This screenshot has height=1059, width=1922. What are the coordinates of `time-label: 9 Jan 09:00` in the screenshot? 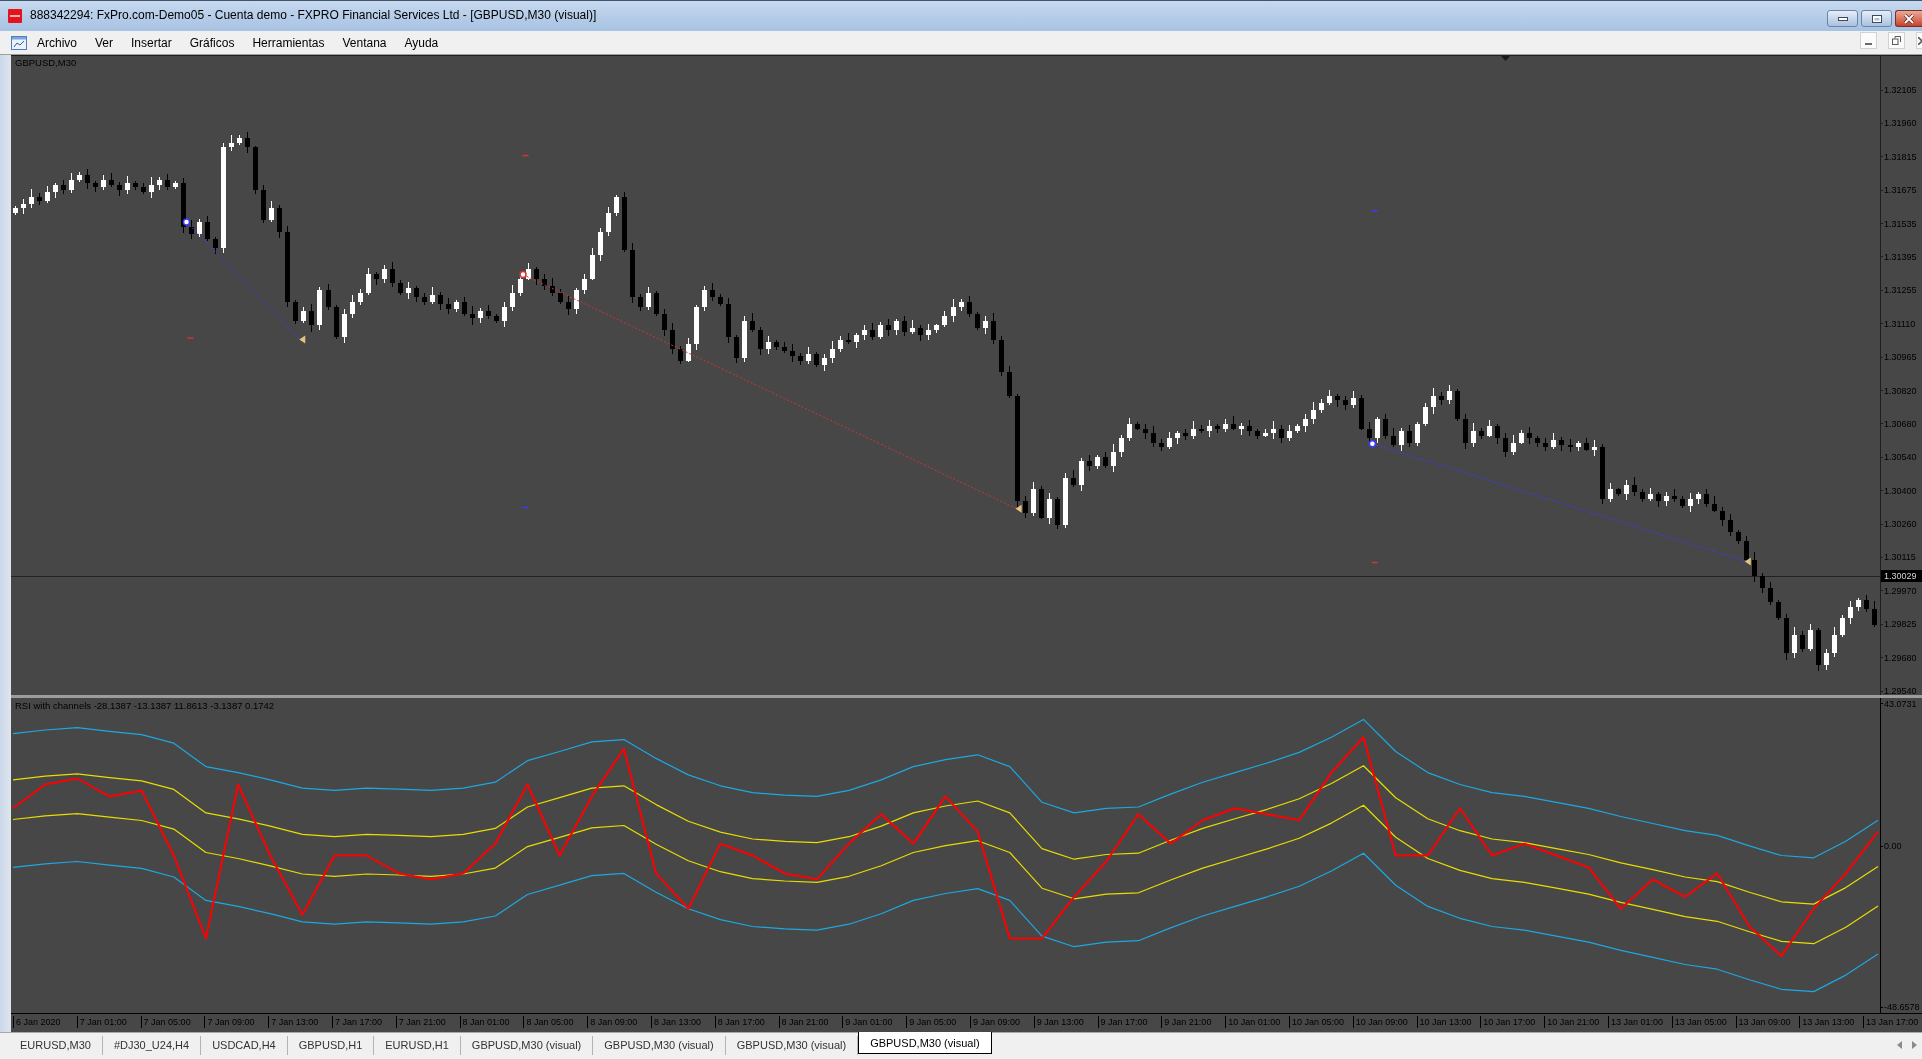 It's located at (994, 1022).